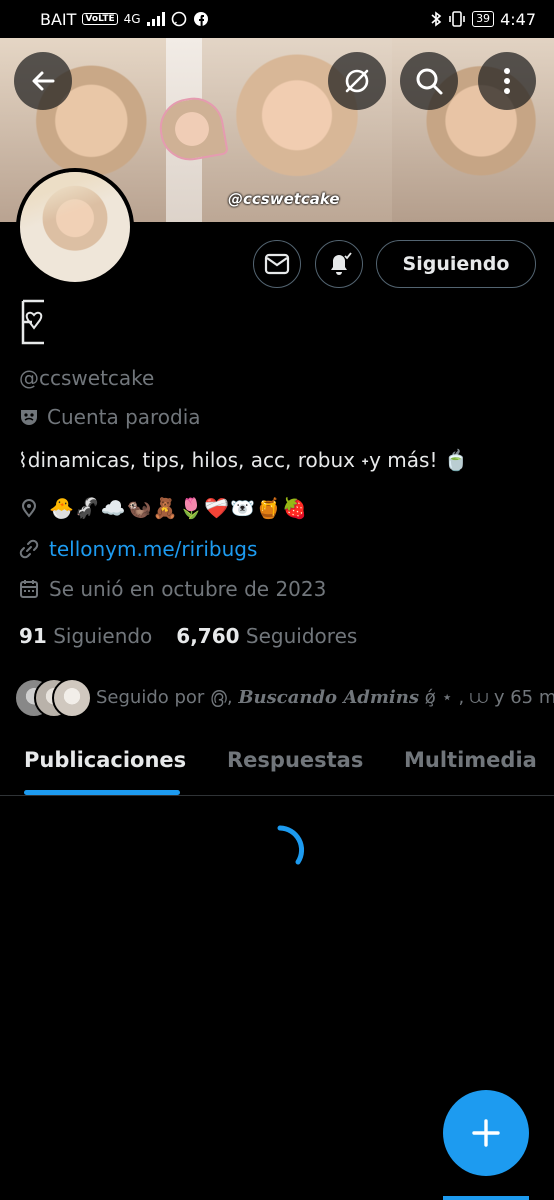  What do you see at coordinates (103, 636) in the screenshot?
I see `following-label: Siguiendo` at bounding box center [103, 636].